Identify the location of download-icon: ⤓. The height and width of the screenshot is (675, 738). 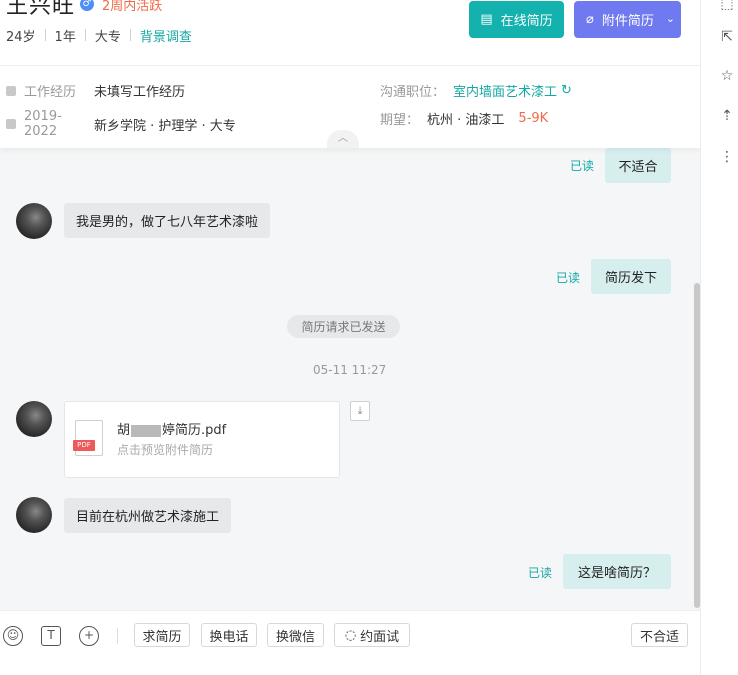
(360, 411).